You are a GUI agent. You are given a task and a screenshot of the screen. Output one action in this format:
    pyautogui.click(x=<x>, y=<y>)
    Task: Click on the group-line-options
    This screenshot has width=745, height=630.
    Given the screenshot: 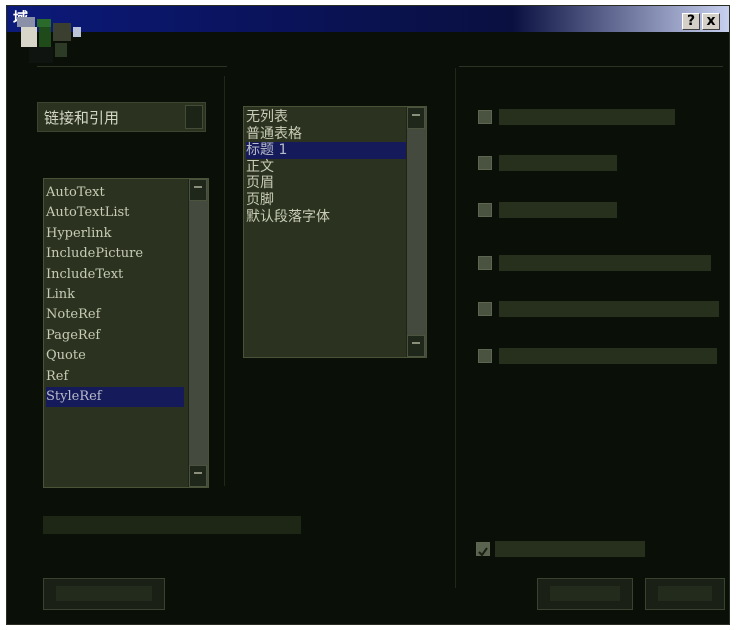 What is the action you would take?
    pyautogui.click(x=591, y=66)
    